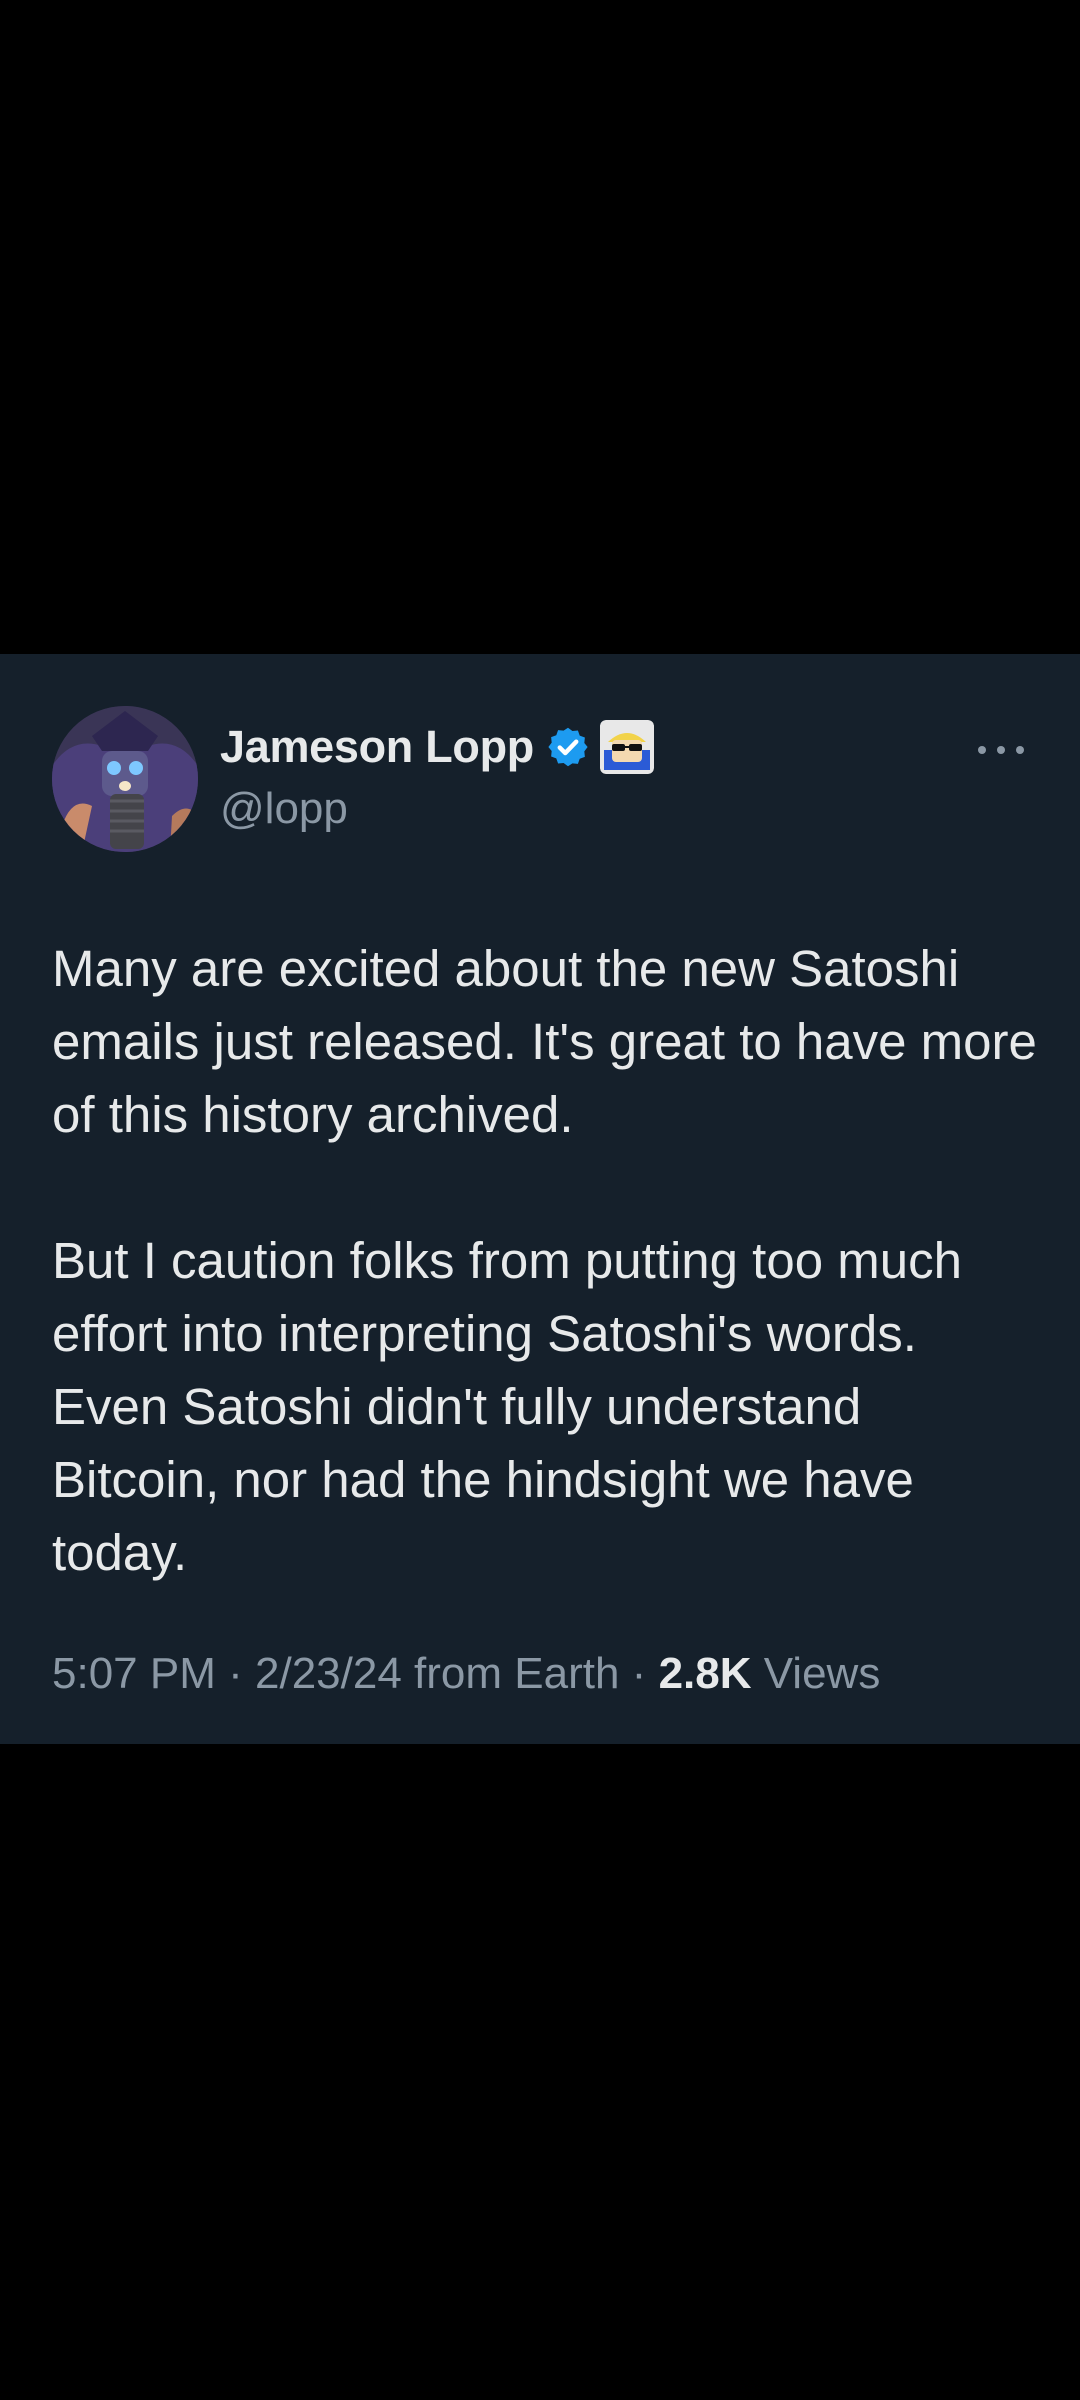 The image size is (1080, 2400). I want to click on wizard-avatar-icon, so click(125, 779).